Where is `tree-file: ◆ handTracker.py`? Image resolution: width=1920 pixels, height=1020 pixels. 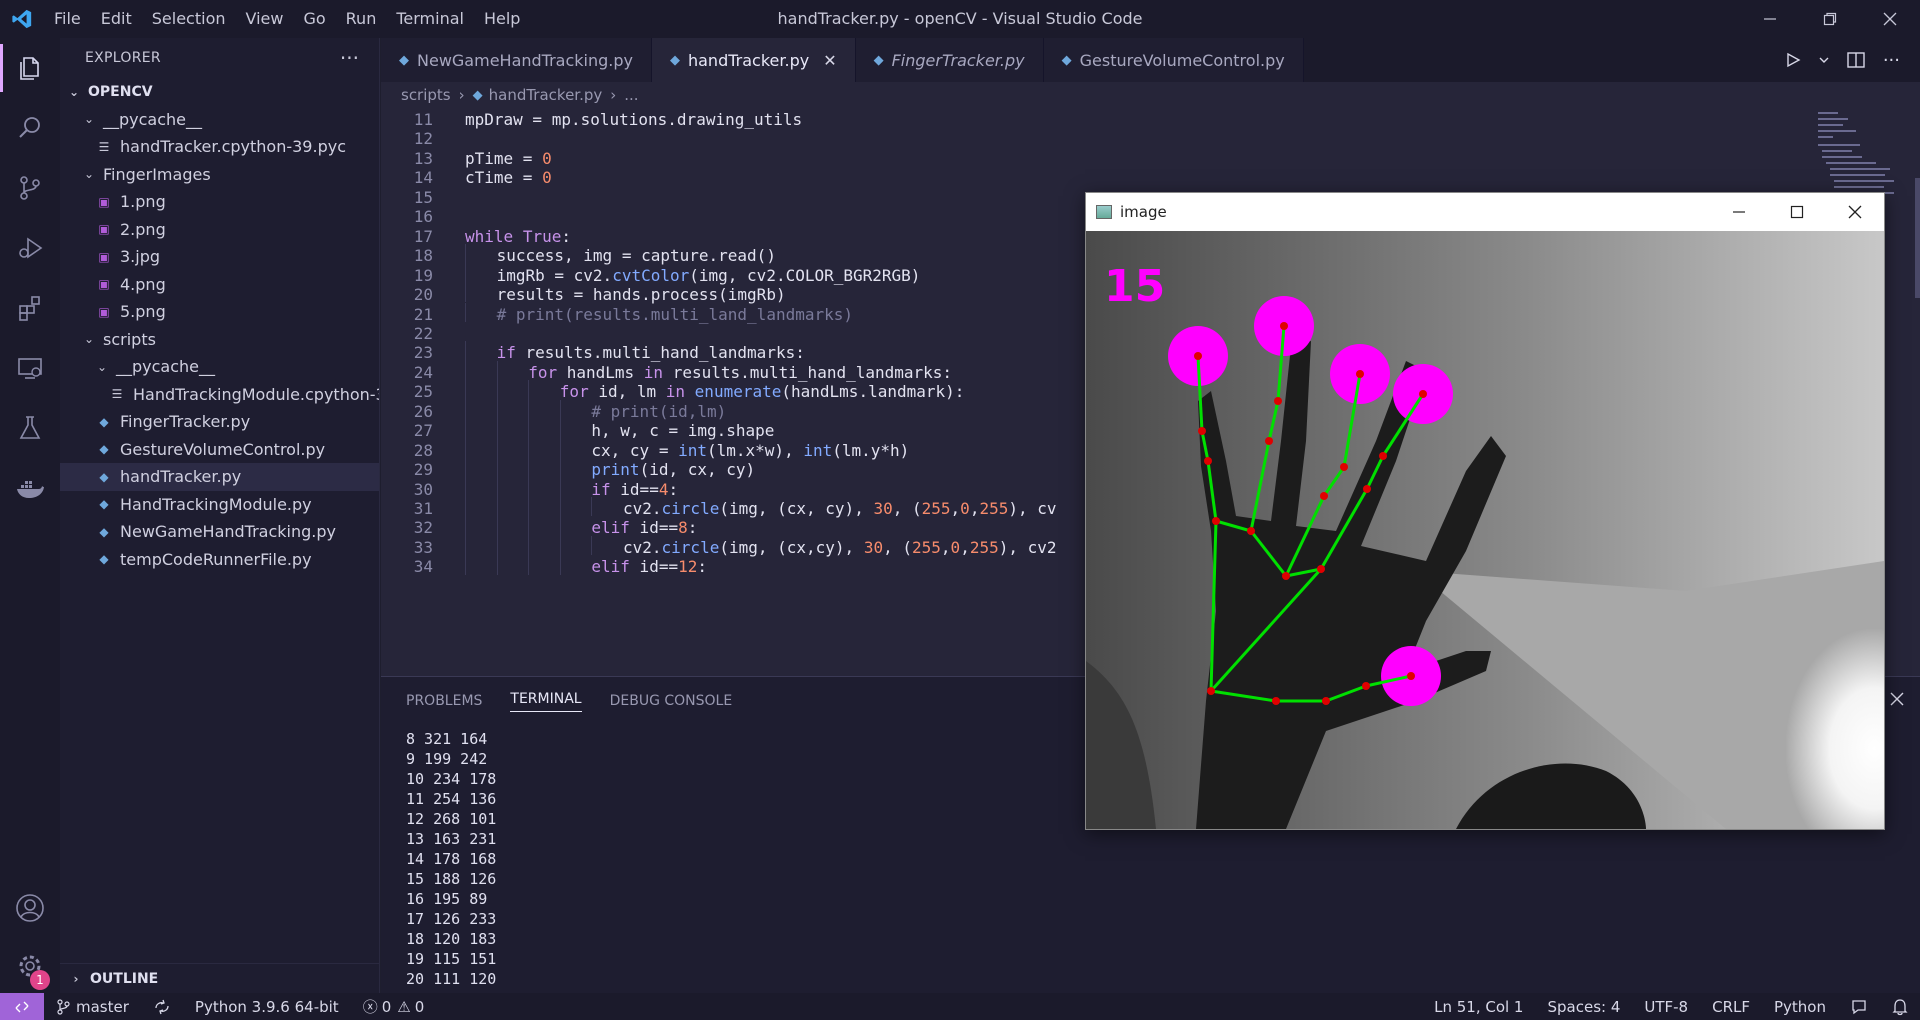
tree-file: ◆ handTracker.py is located at coordinates (219, 477).